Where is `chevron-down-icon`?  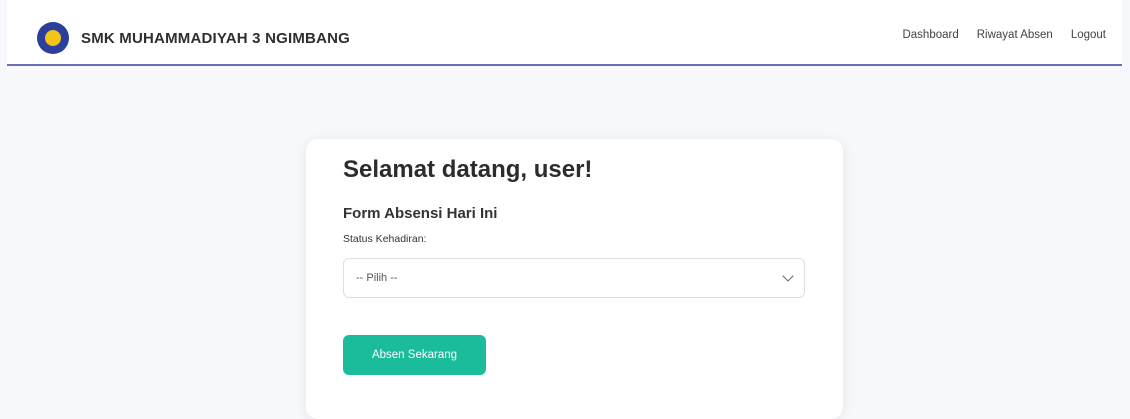
chevron-down-icon is located at coordinates (788, 276).